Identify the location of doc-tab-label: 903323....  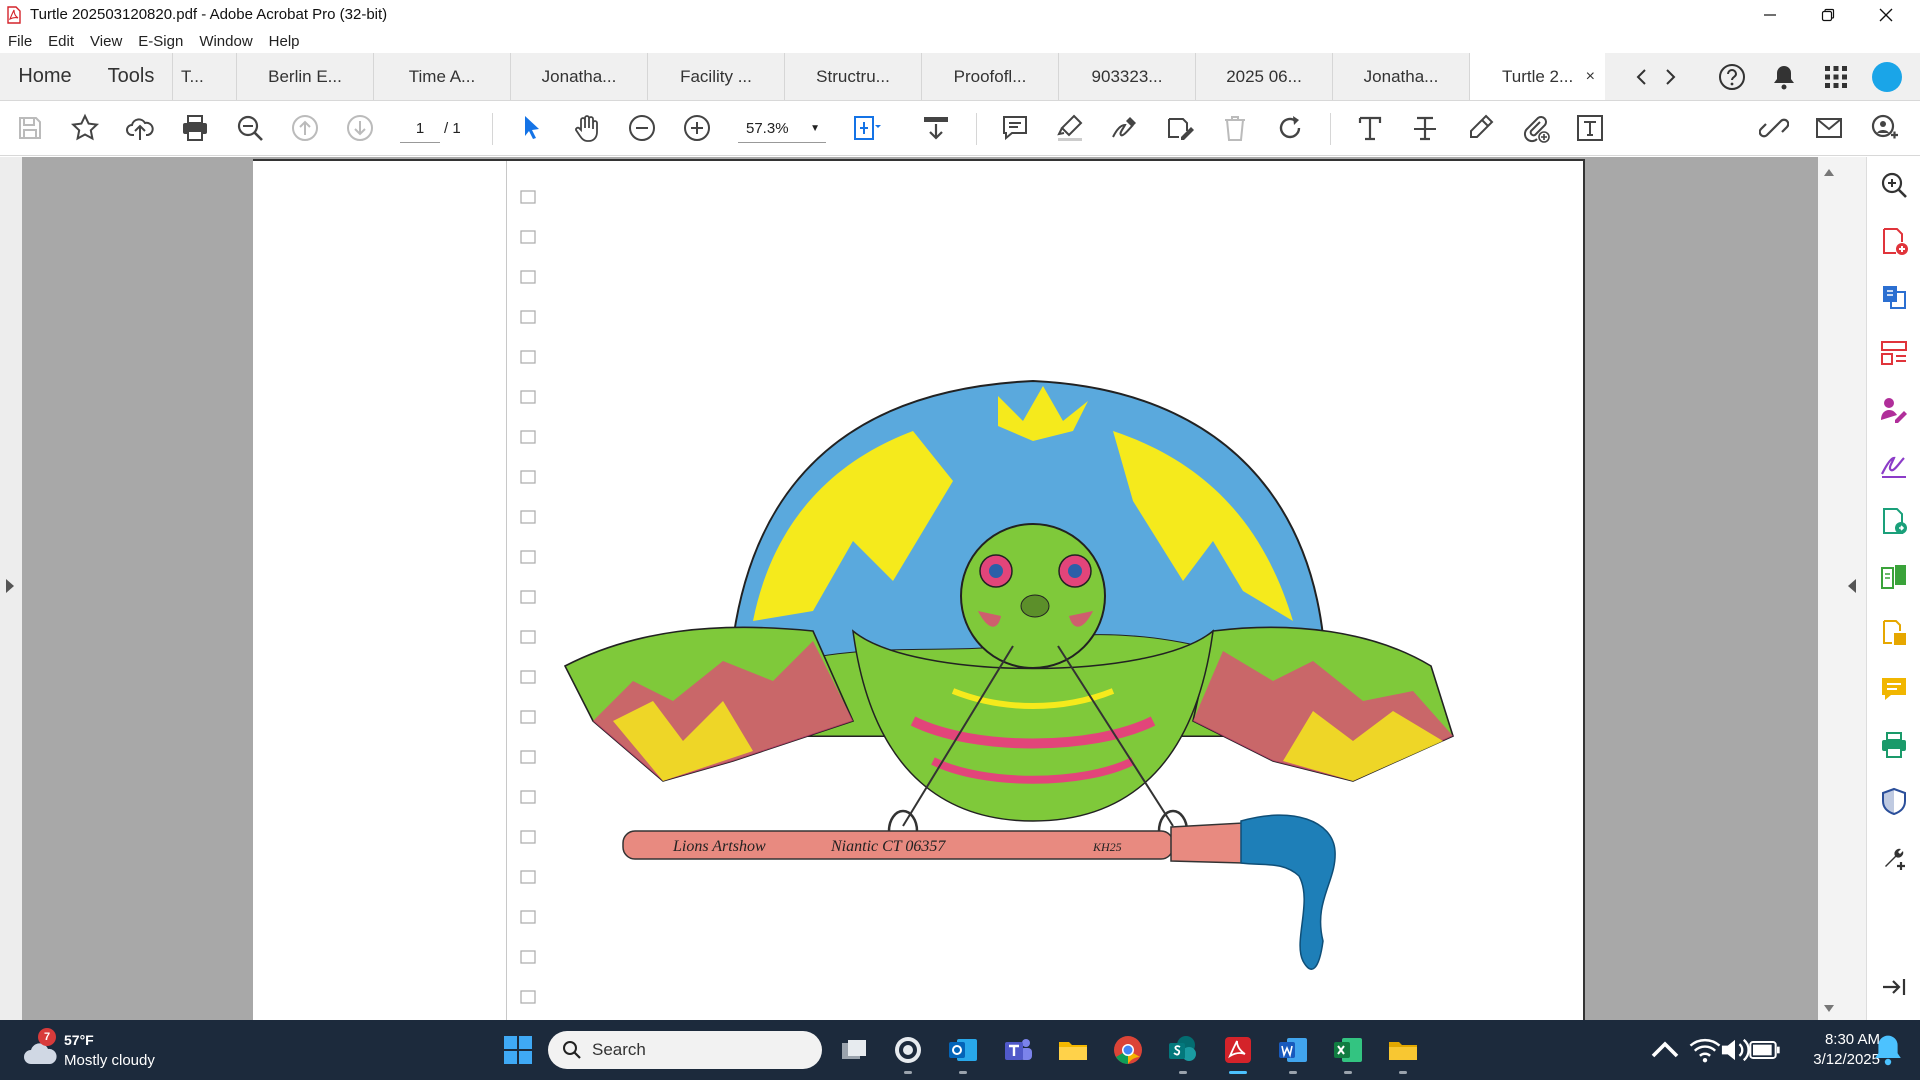
(1127, 76).